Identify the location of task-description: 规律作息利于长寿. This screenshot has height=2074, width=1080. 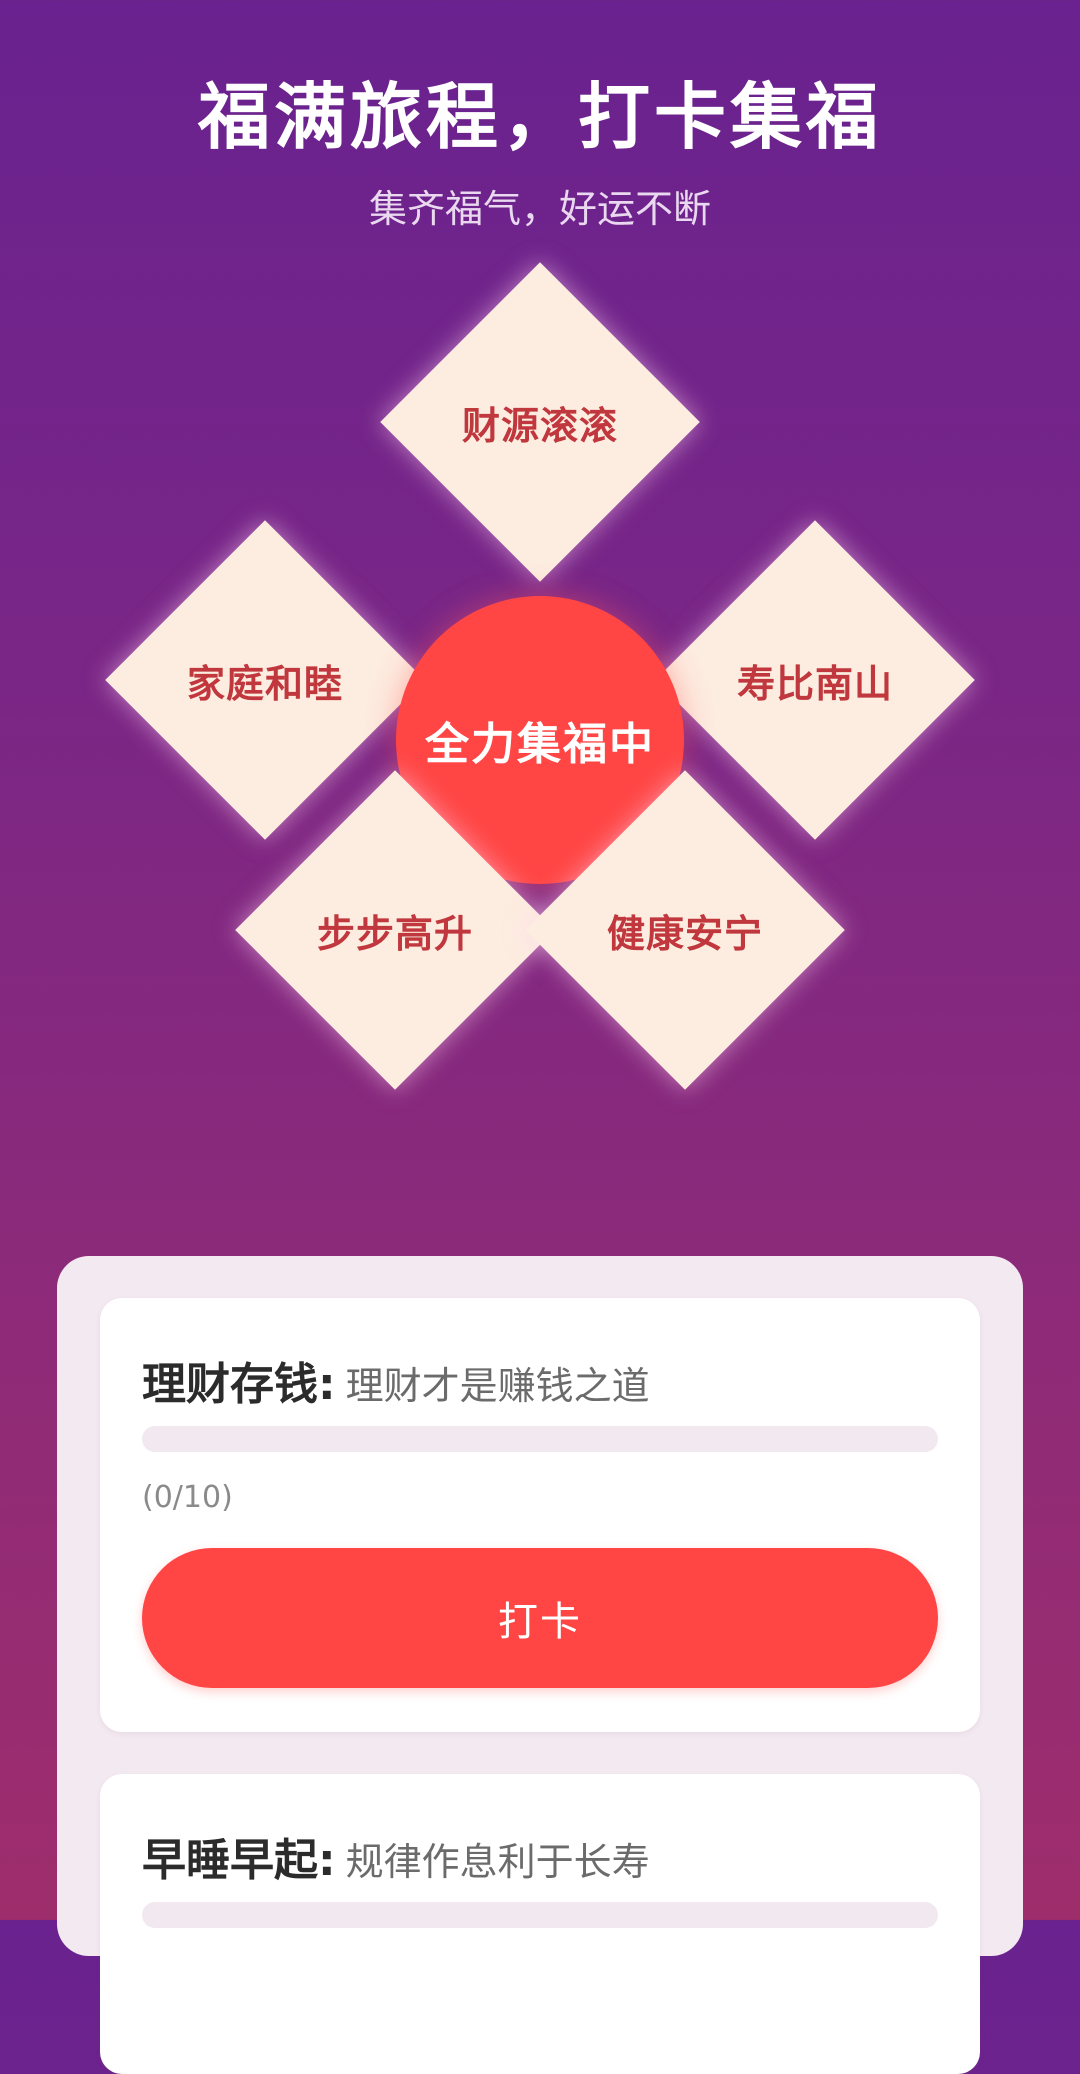
(497, 1862).